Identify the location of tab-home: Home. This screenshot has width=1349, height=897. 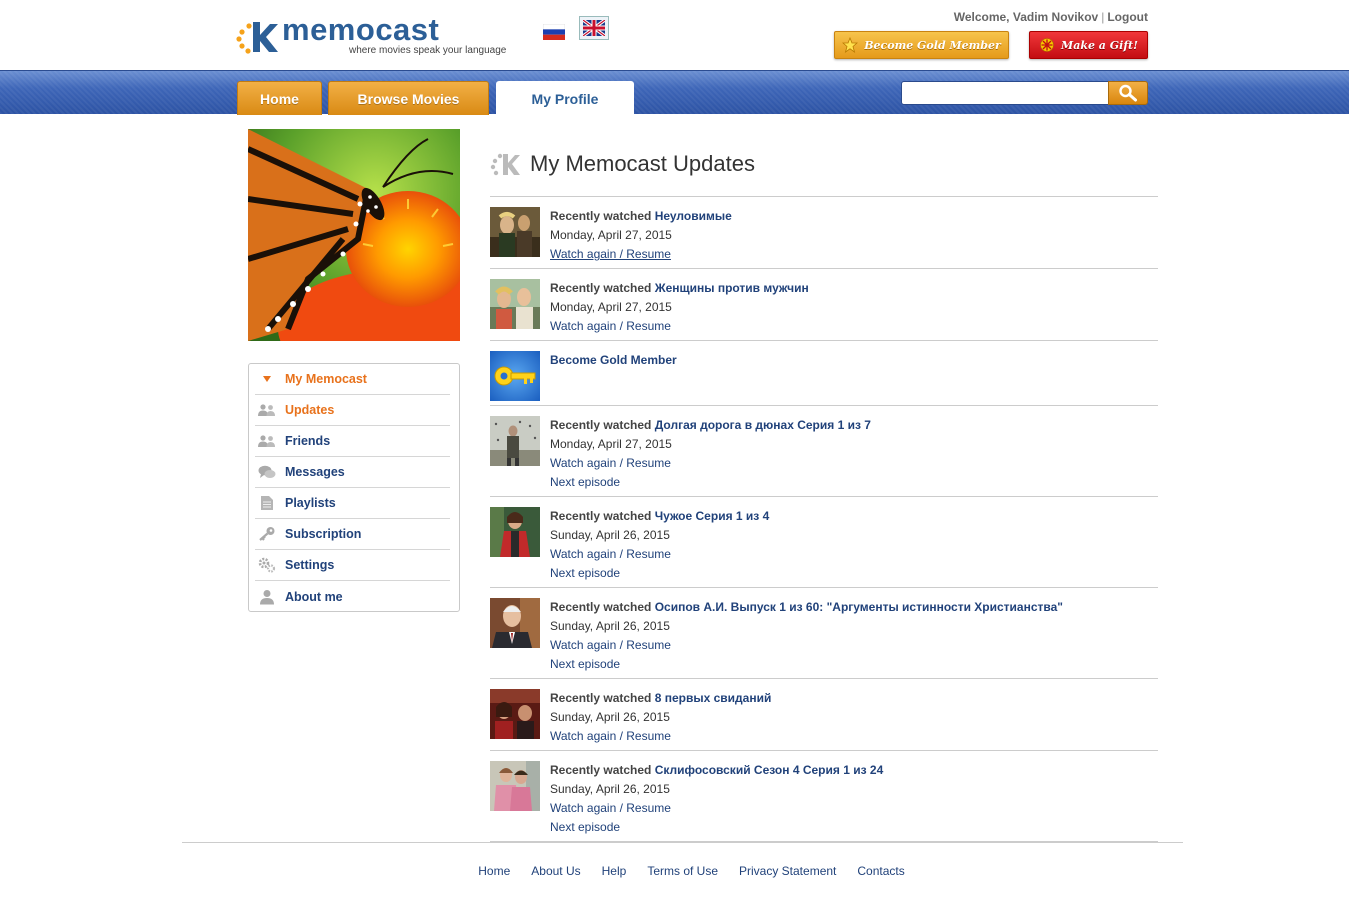
(279, 98).